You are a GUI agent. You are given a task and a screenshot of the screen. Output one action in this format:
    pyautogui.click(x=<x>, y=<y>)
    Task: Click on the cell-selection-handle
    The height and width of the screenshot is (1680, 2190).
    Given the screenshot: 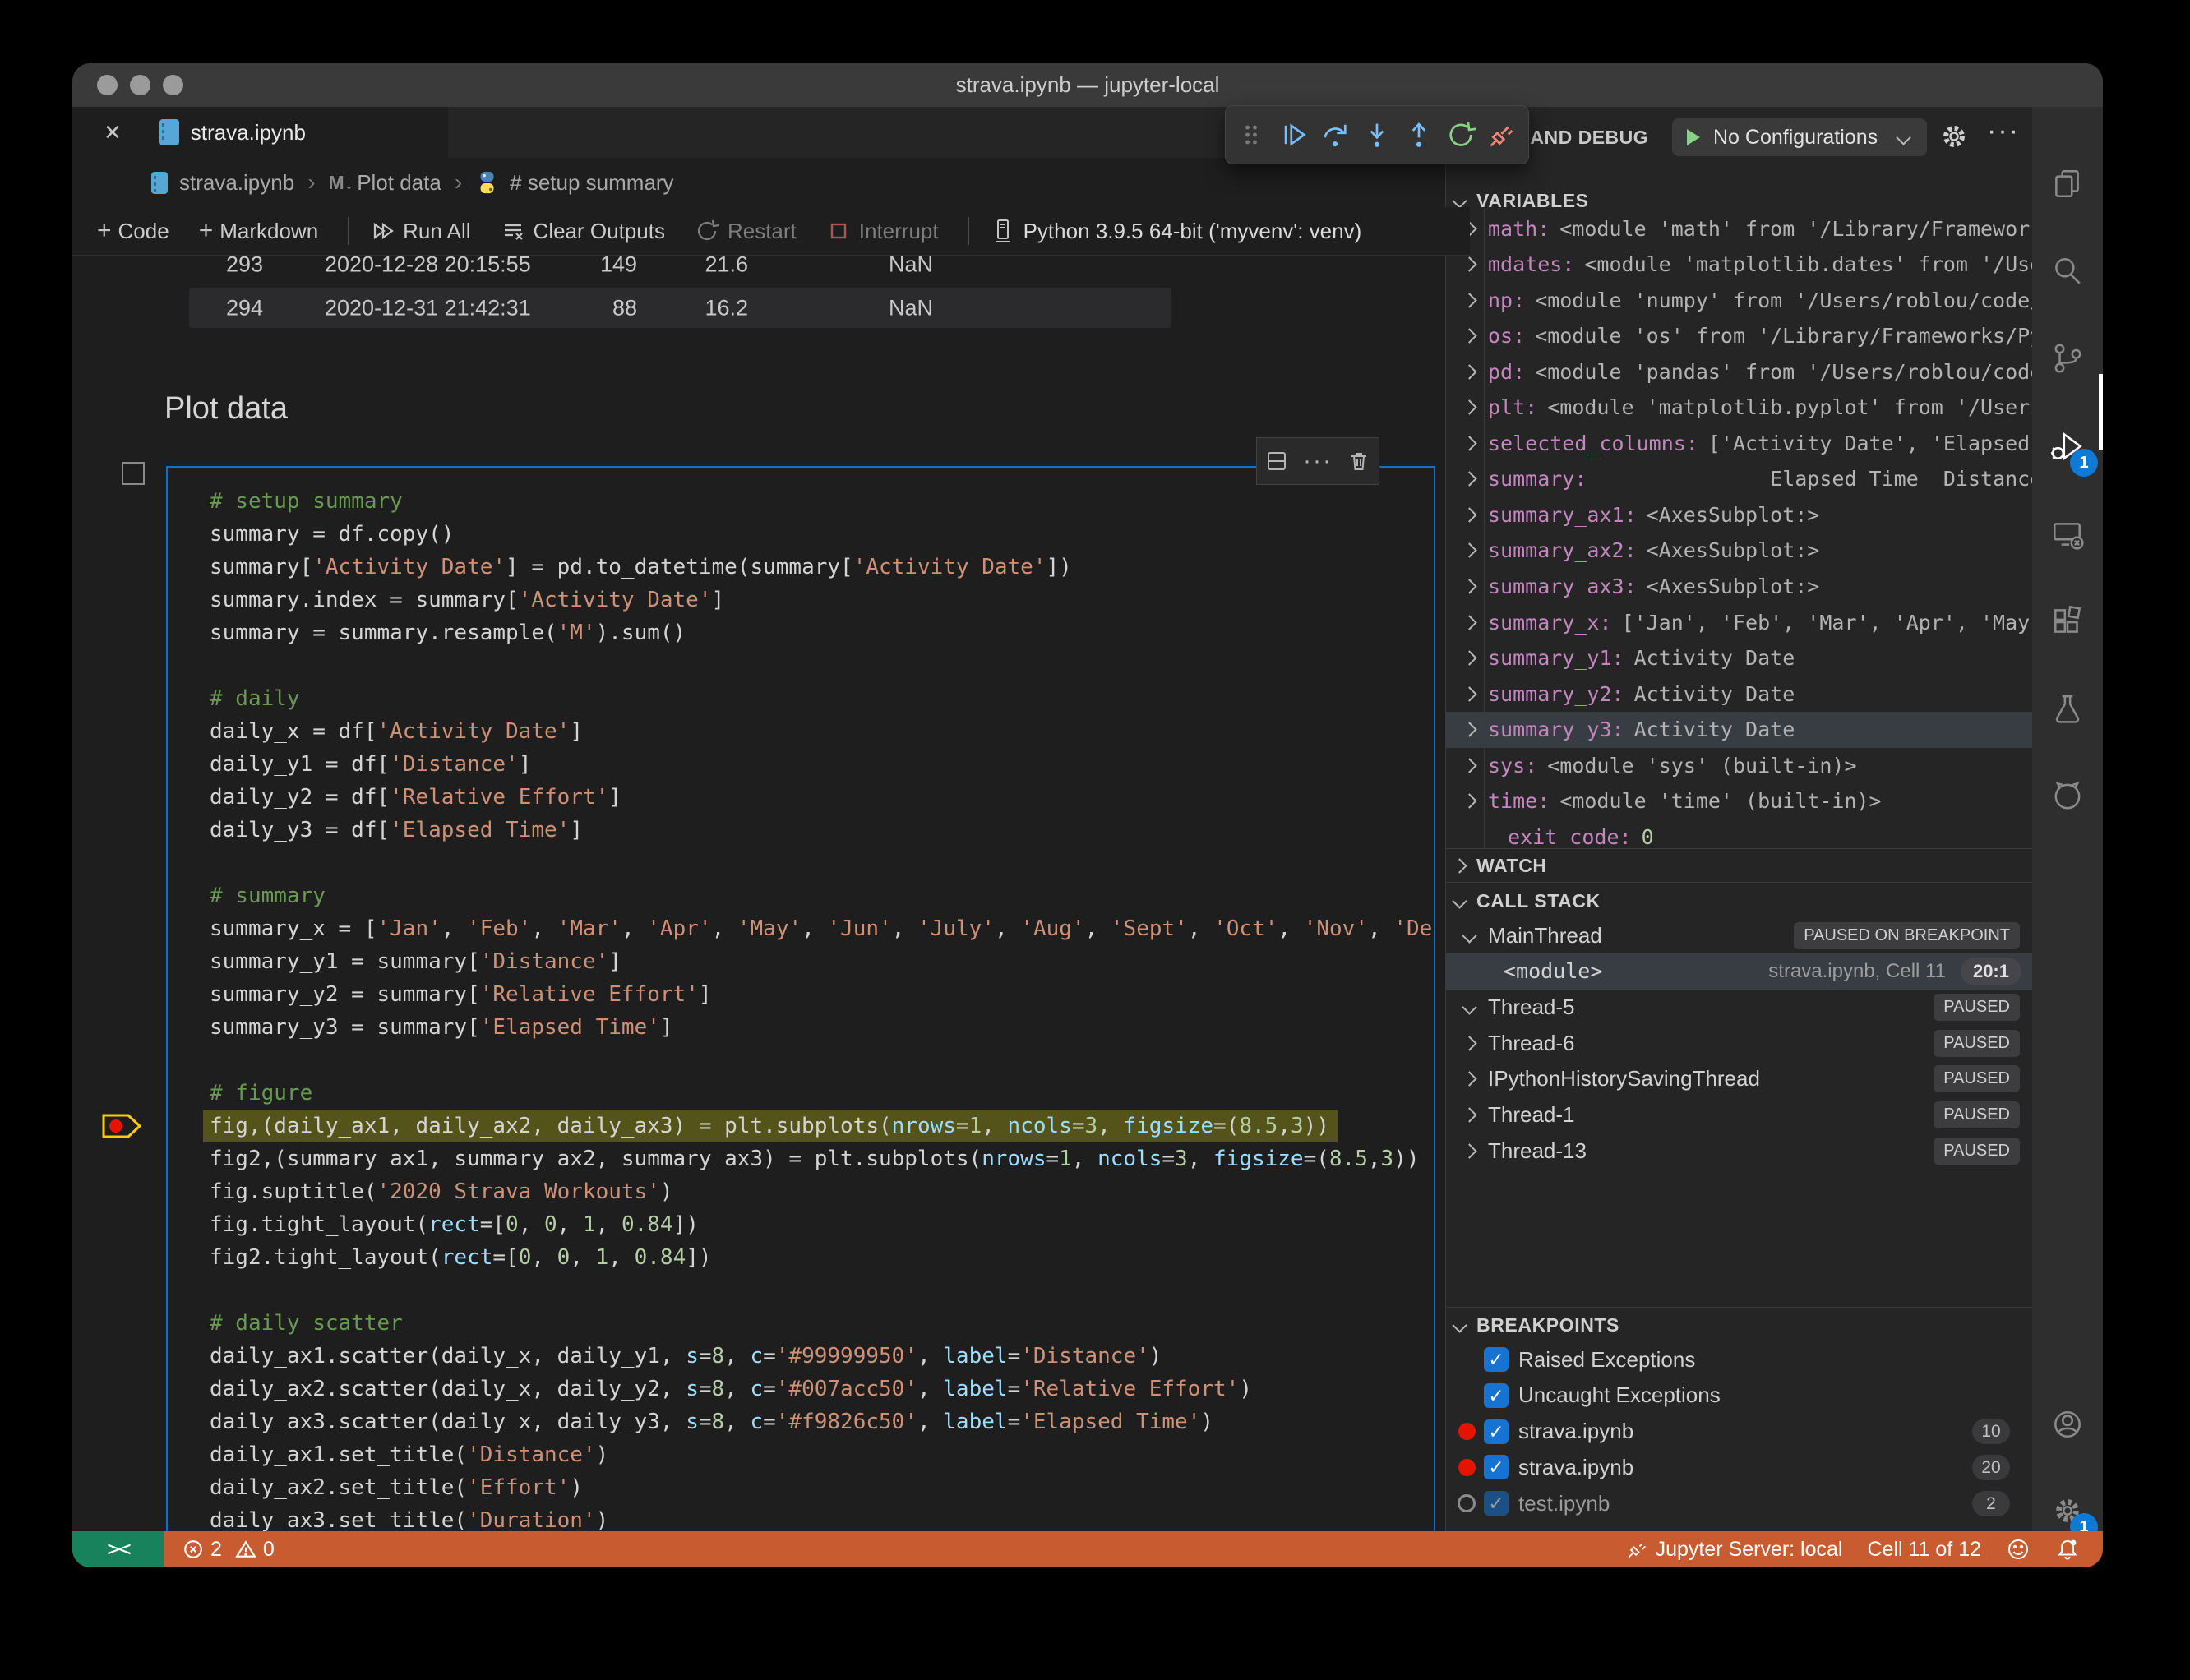 What is the action you would take?
    pyautogui.click(x=134, y=473)
    